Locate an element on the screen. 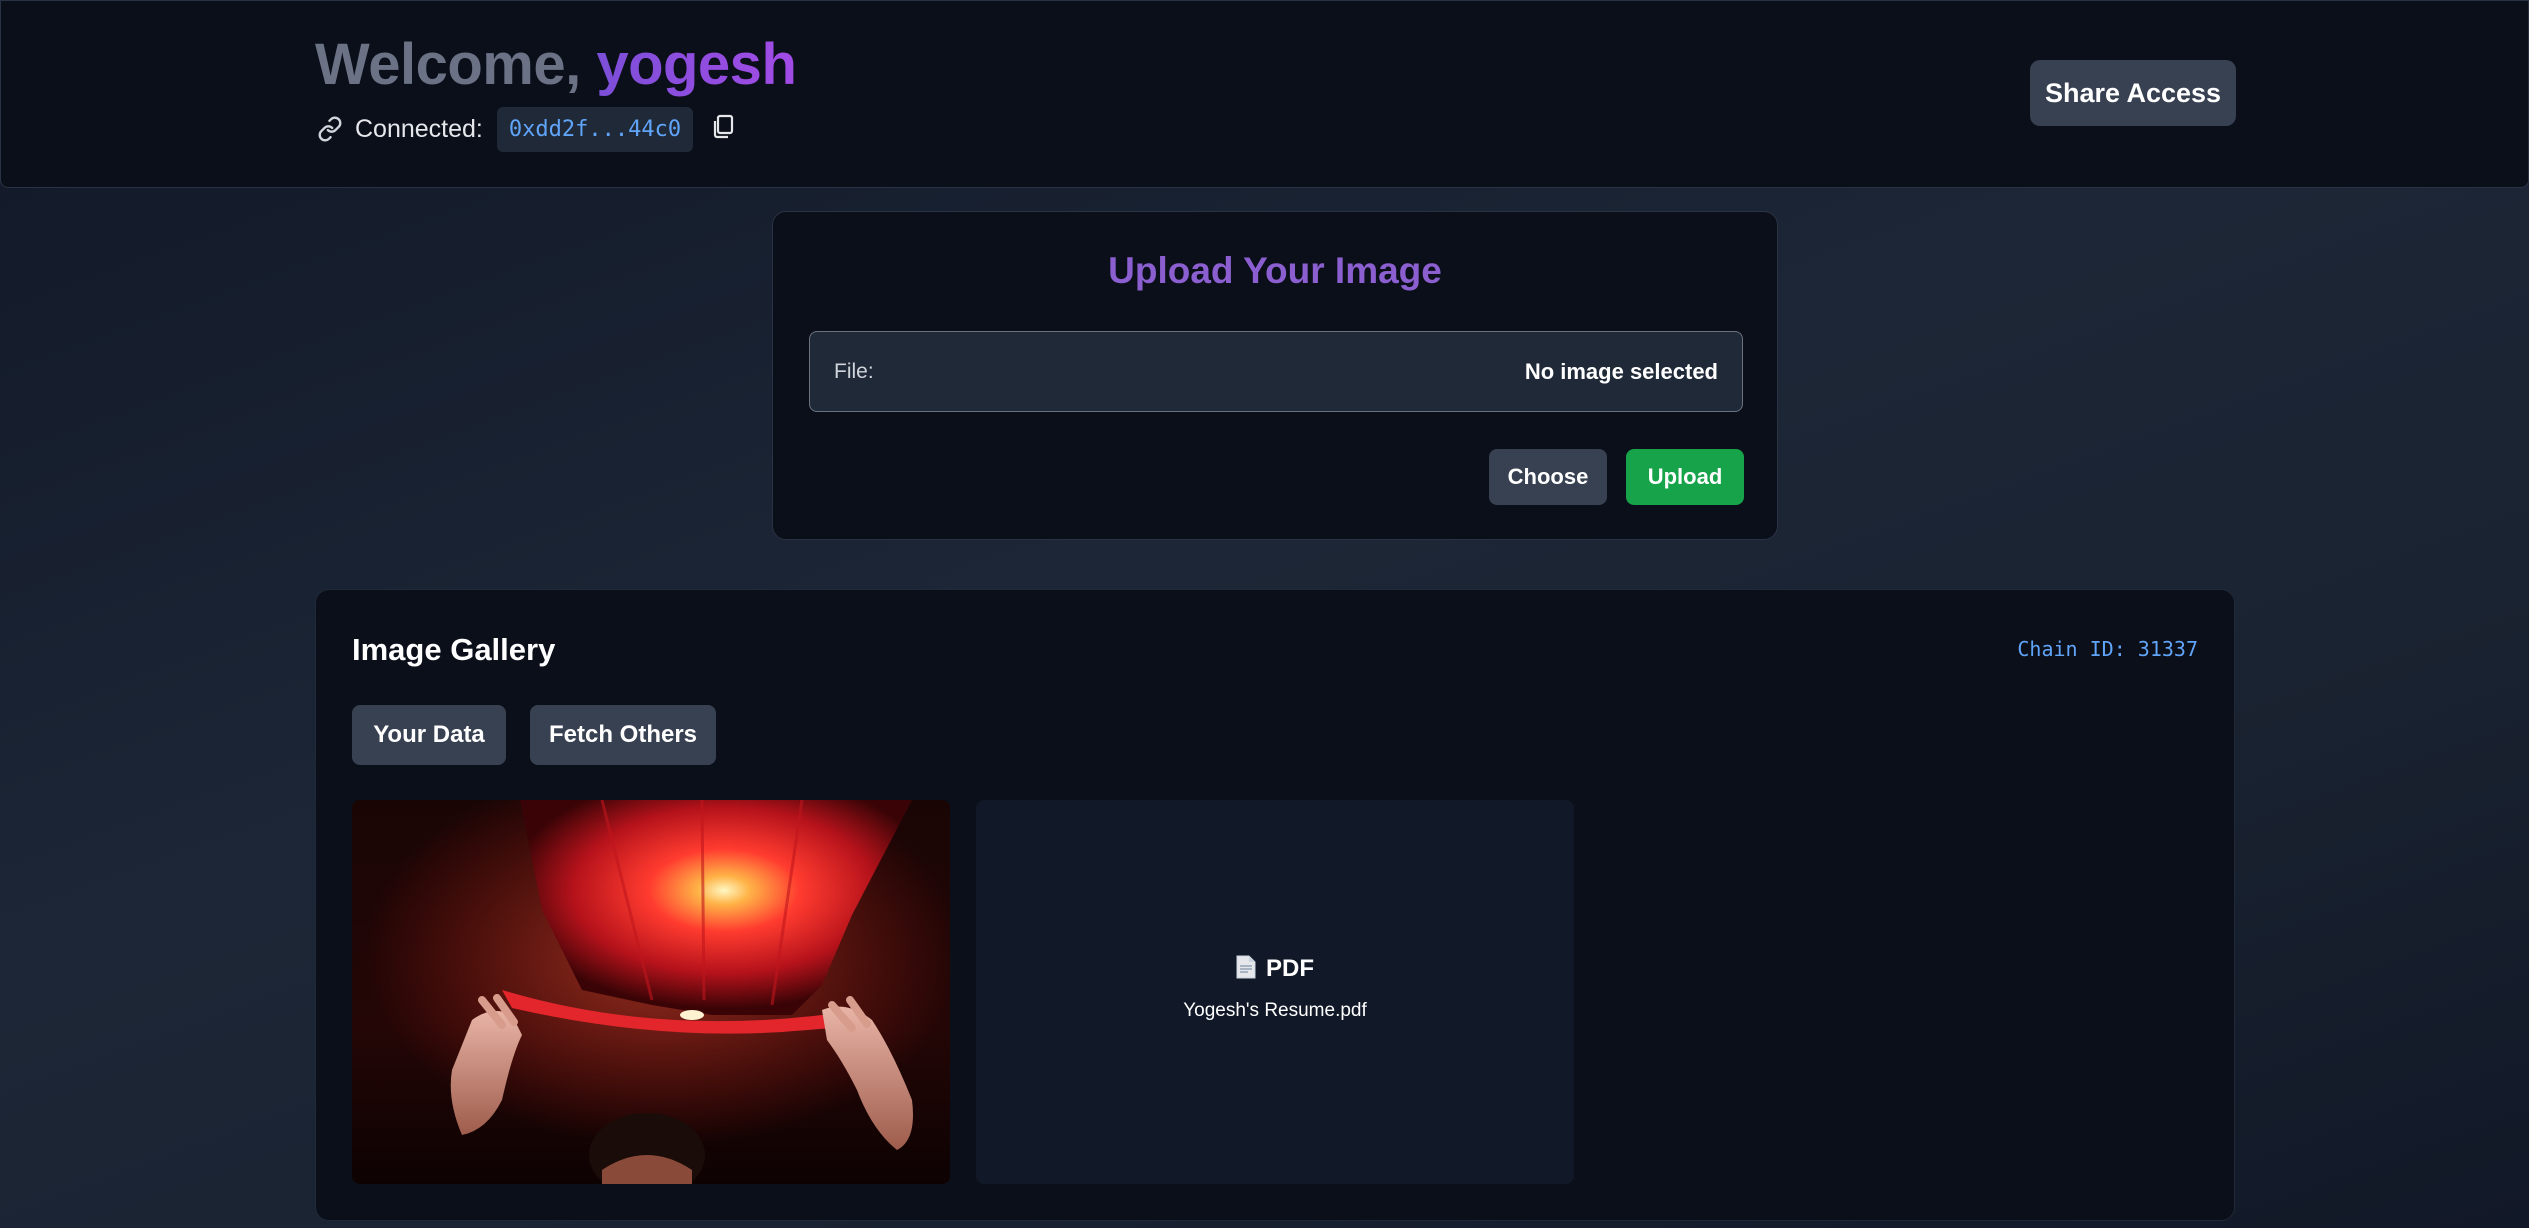 The height and width of the screenshot is (1228, 2529). pdf-type-label: PDF is located at coordinates (1290, 968).